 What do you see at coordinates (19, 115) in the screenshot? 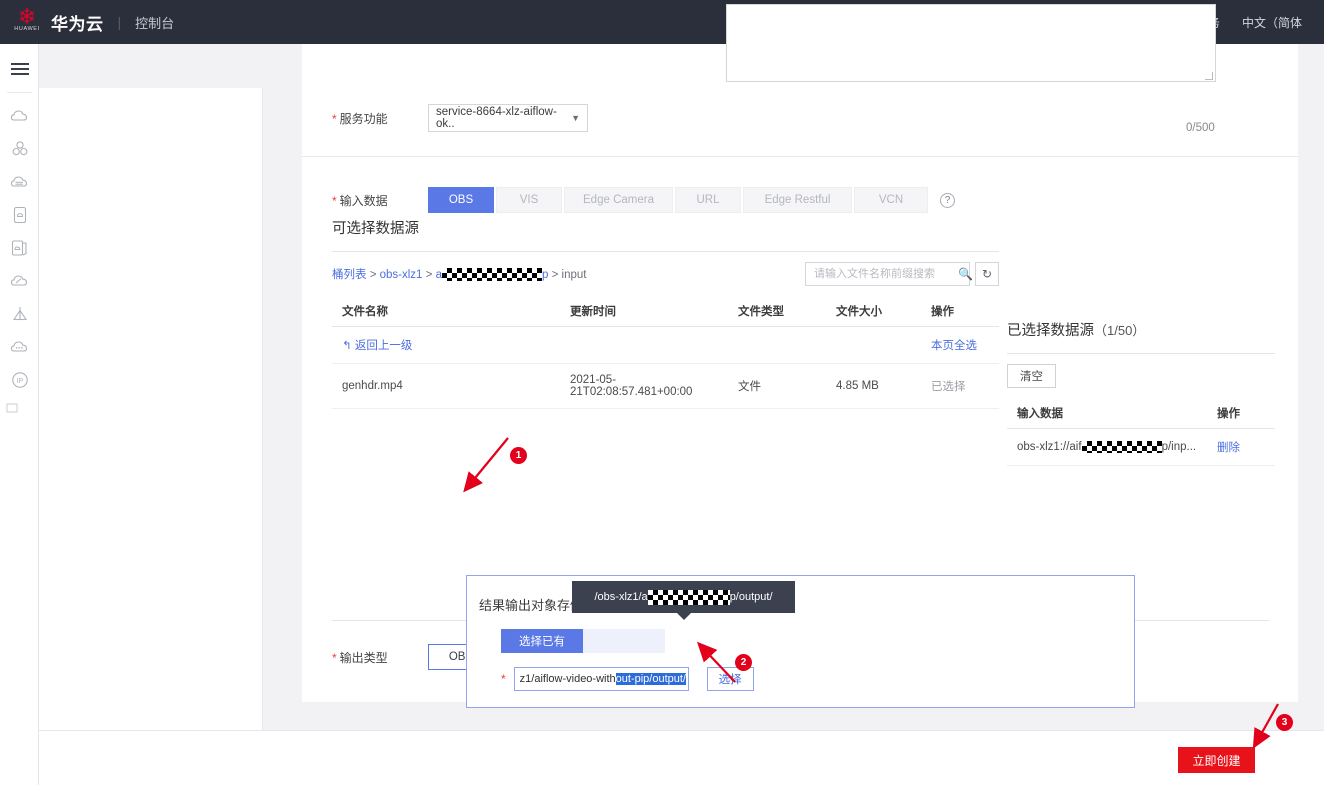
I see `rail-item-cloud` at bounding box center [19, 115].